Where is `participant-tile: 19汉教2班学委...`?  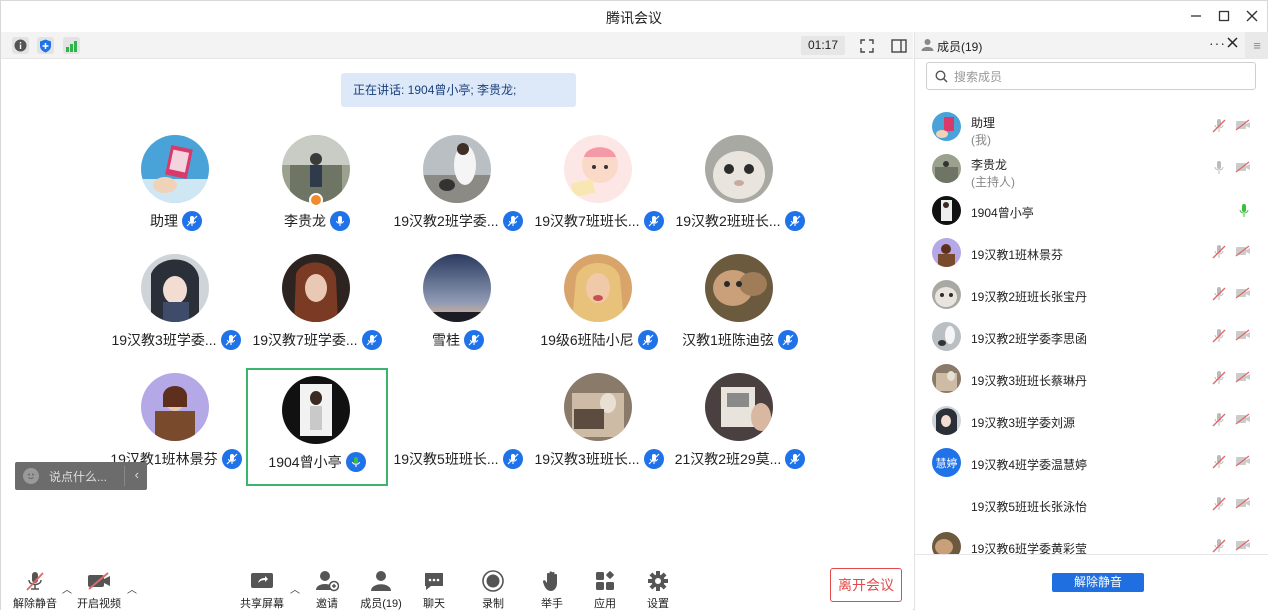 participant-tile: 19汉教2班学委... is located at coordinates (458, 186).